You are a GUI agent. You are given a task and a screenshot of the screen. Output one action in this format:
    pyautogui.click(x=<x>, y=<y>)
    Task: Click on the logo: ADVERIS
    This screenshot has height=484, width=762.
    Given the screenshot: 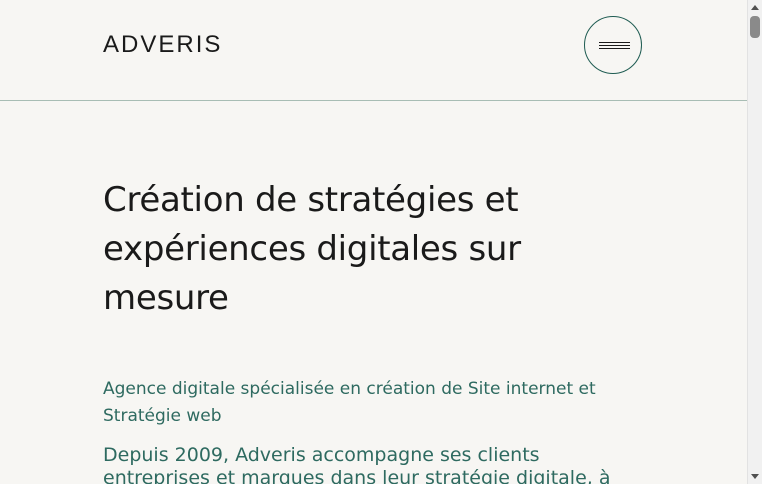 What is the action you would take?
    pyautogui.click(x=162, y=45)
    